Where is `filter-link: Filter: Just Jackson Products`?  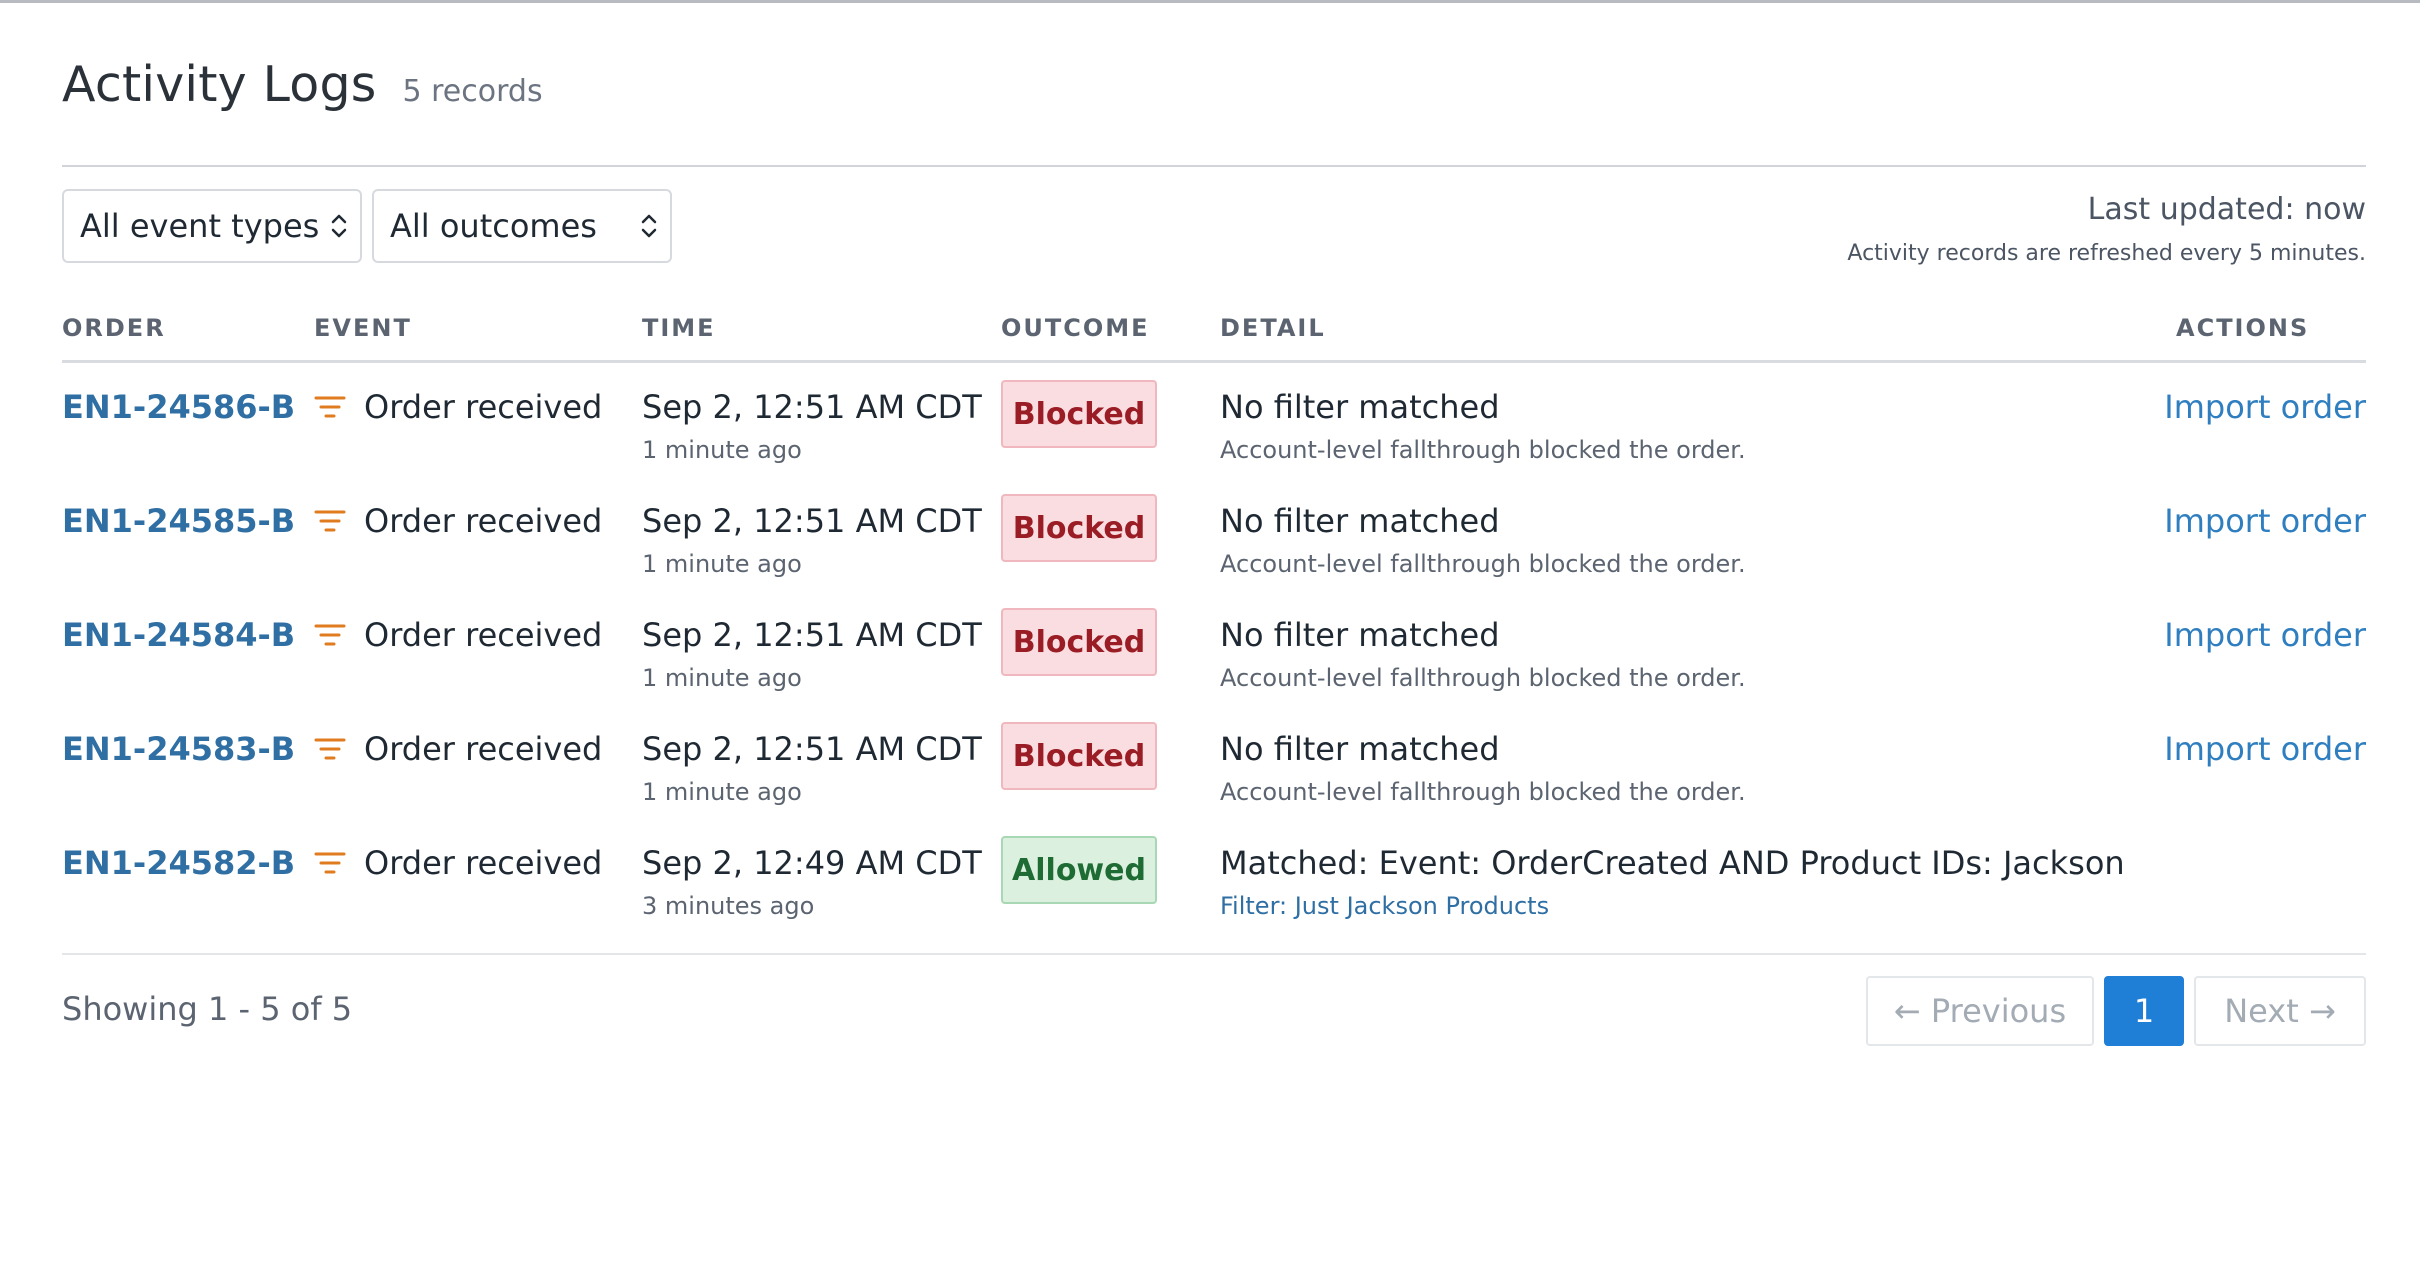 filter-link: Filter: Just Jackson Products is located at coordinates (1672, 906).